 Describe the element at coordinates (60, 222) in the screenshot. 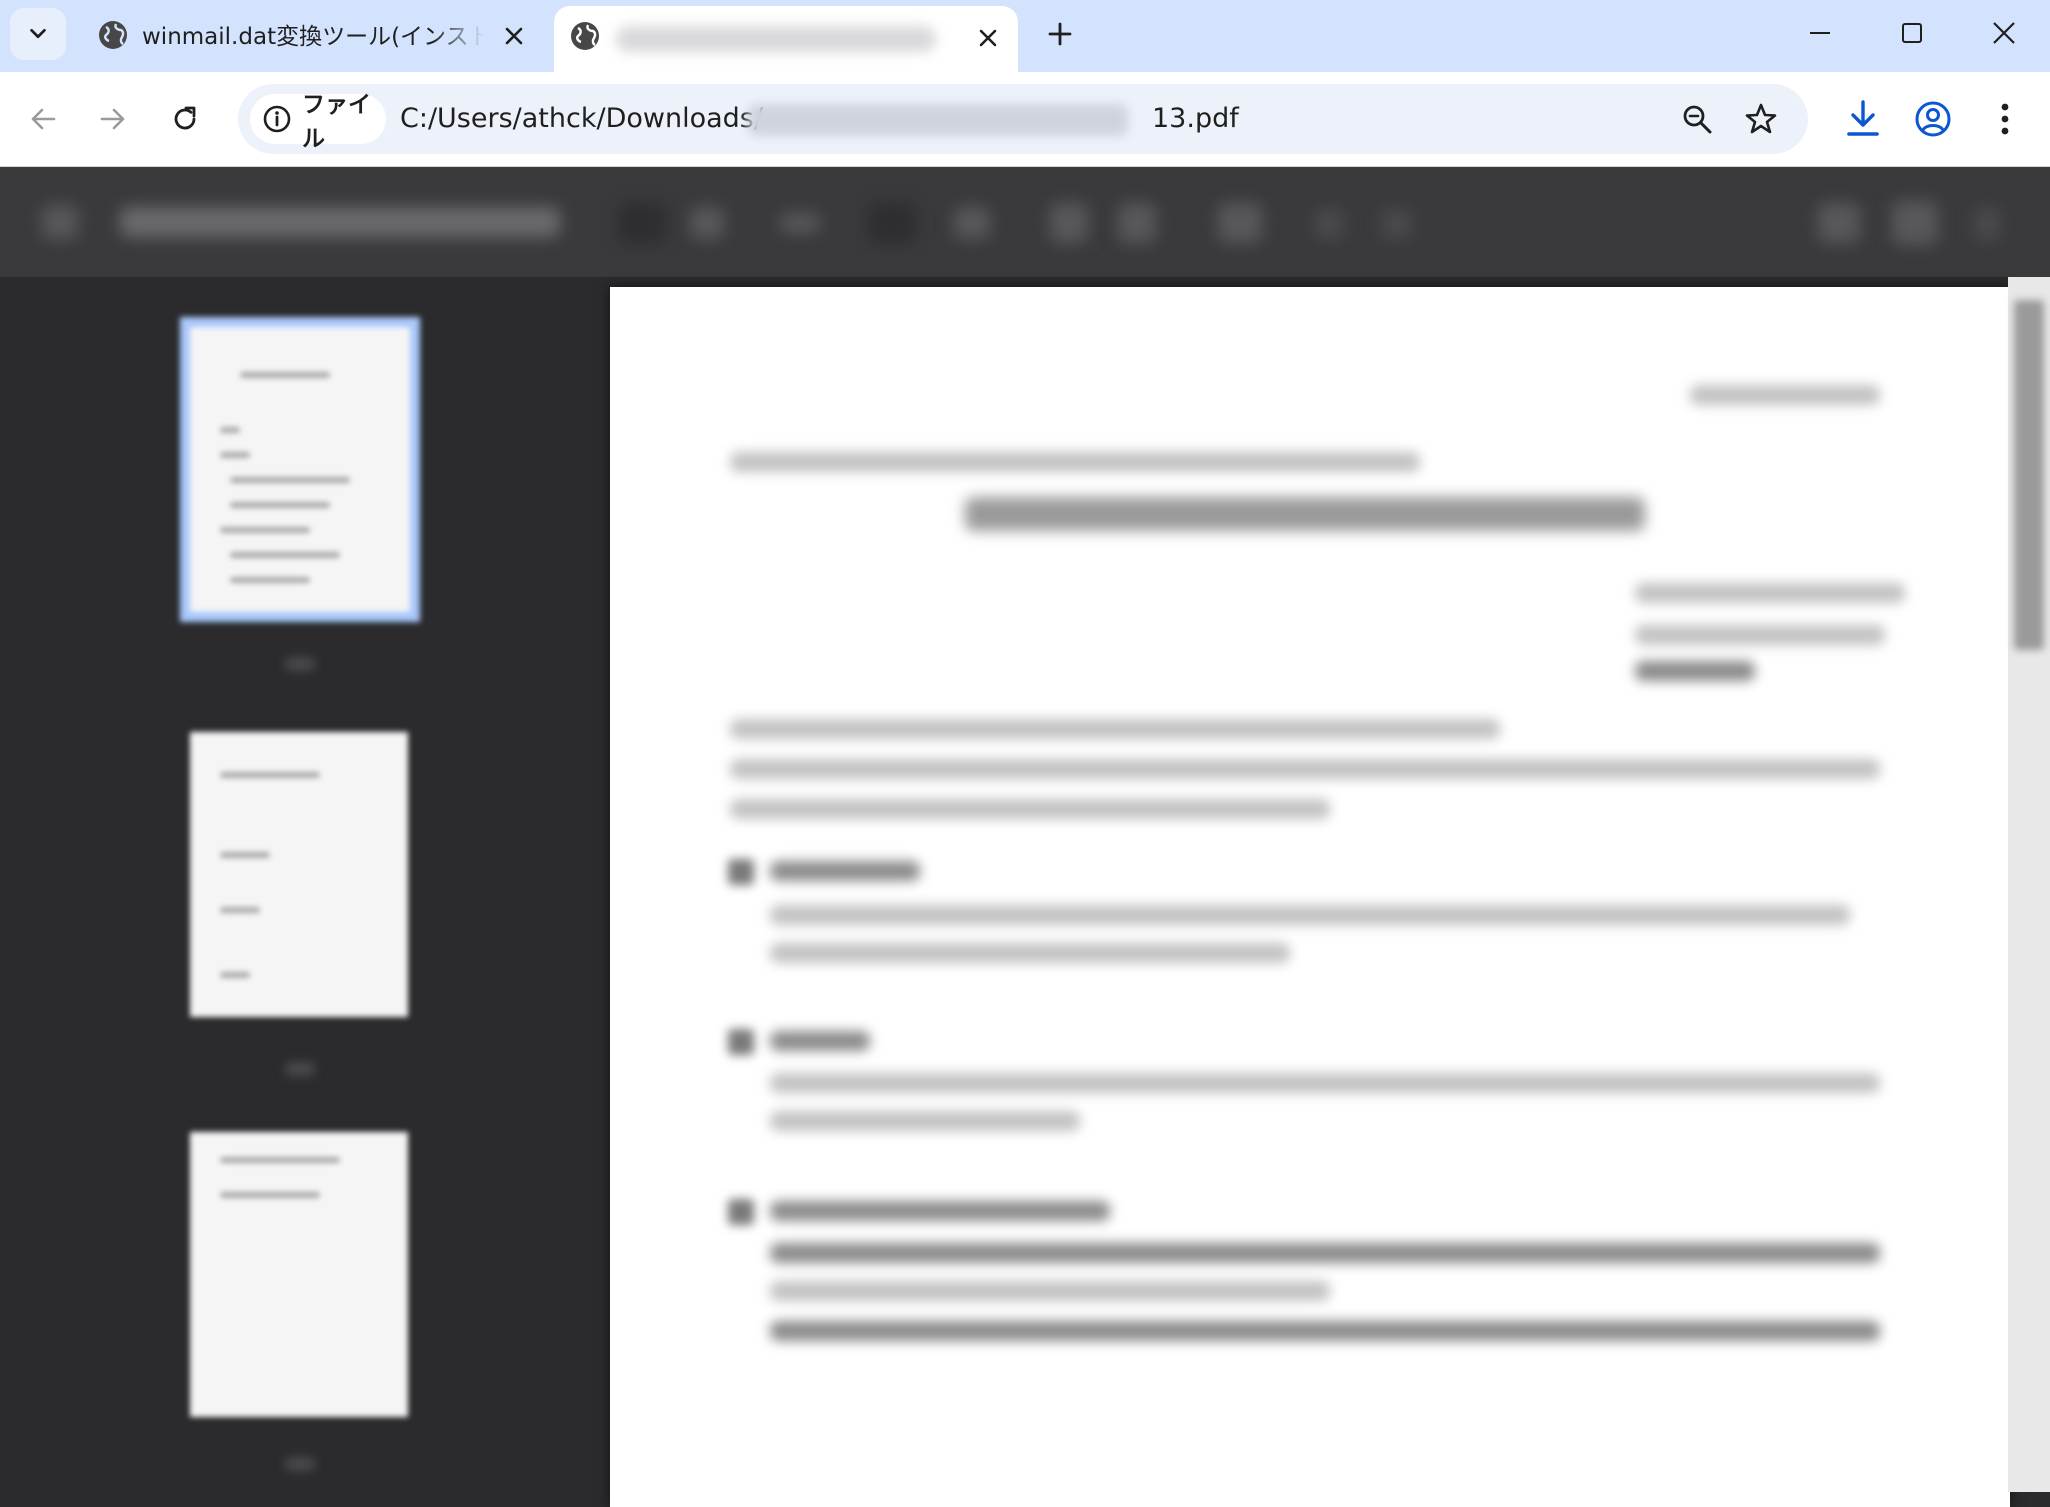

I see `sidebar-toggle-icon` at that location.